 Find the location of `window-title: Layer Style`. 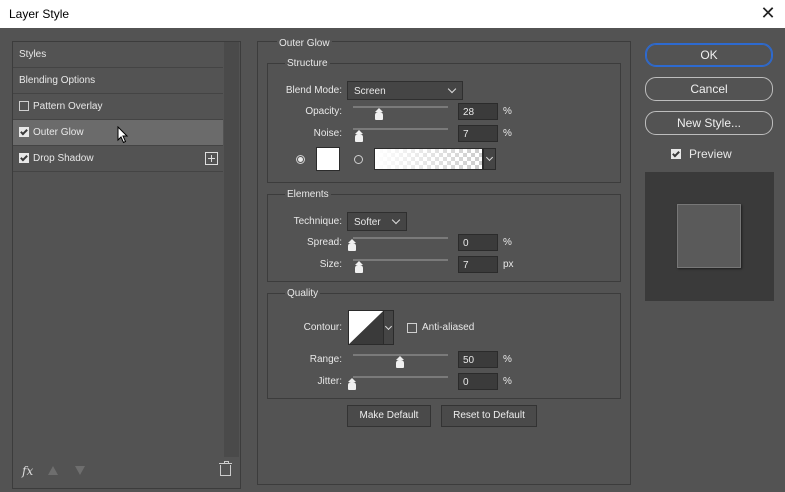

window-title: Layer Style is located at coordinates (39, 14).